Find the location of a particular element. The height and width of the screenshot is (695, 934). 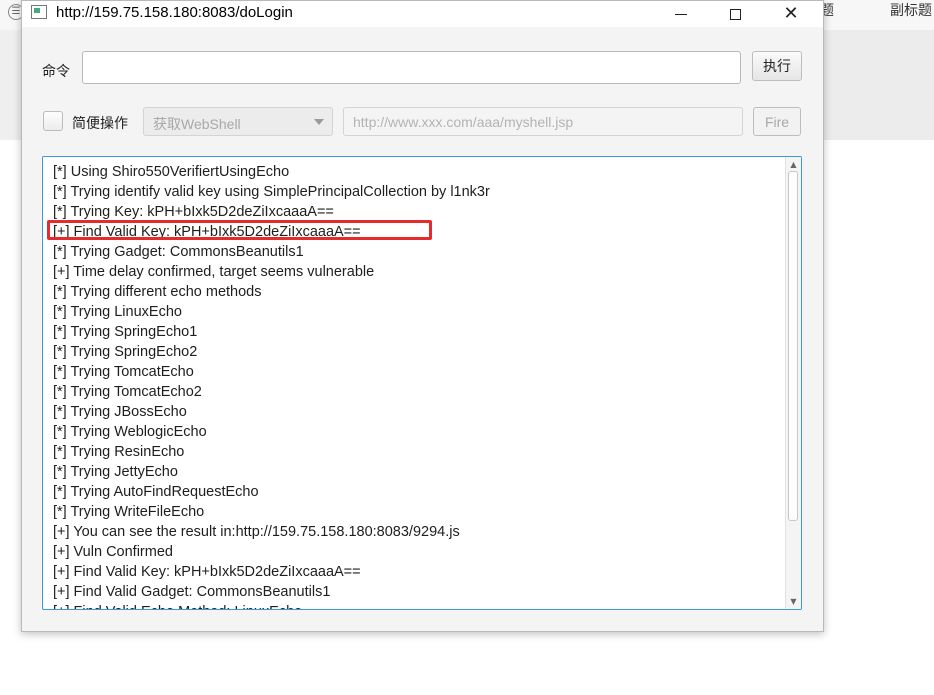

fire-button: Fire is located at coordinates (777, 121).